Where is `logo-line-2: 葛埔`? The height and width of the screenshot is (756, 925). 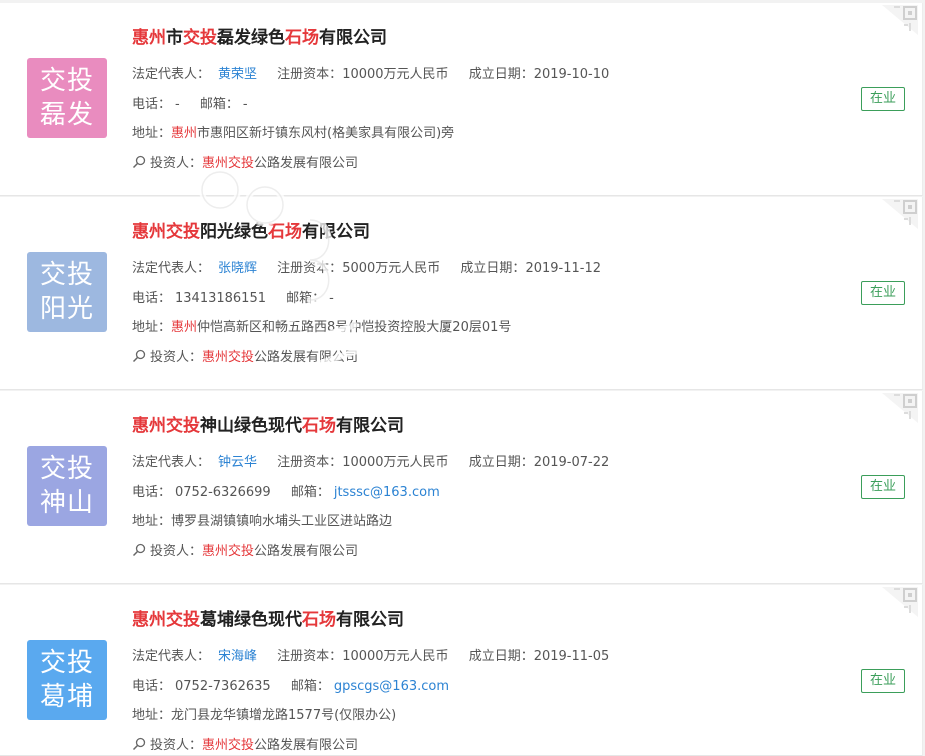 logo-line-2: 葛埔 is located at coordinates (66, 697).